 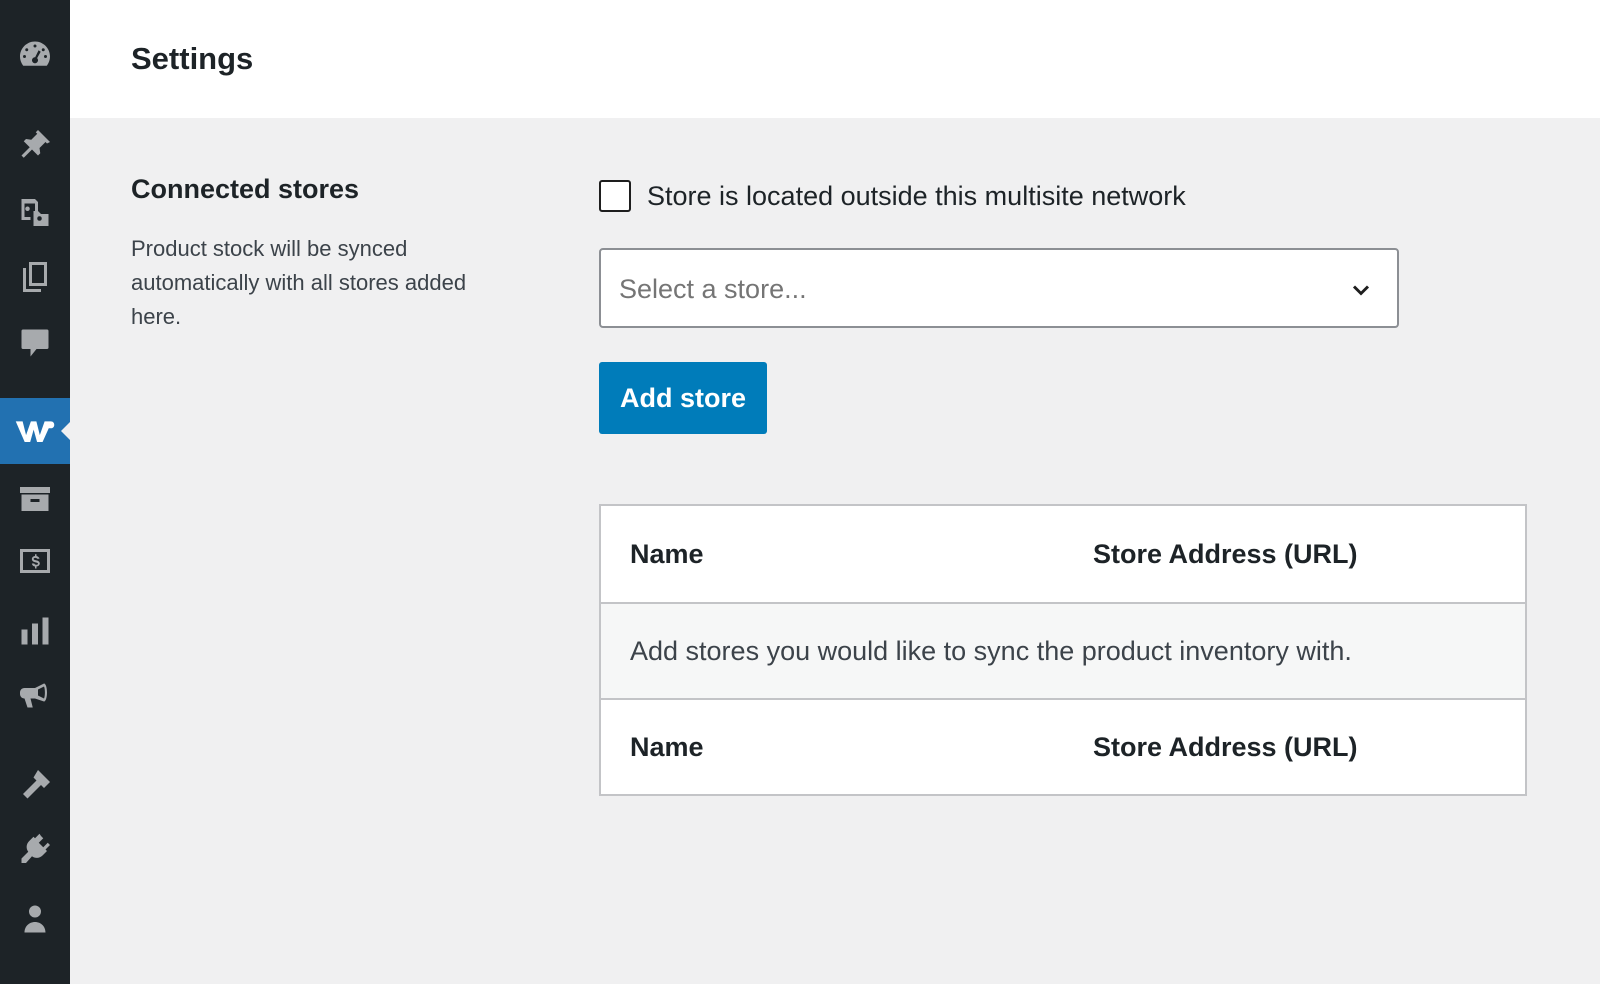 I want to click on column-header-url: Store Address (URL), so click(x=1225, y=554).